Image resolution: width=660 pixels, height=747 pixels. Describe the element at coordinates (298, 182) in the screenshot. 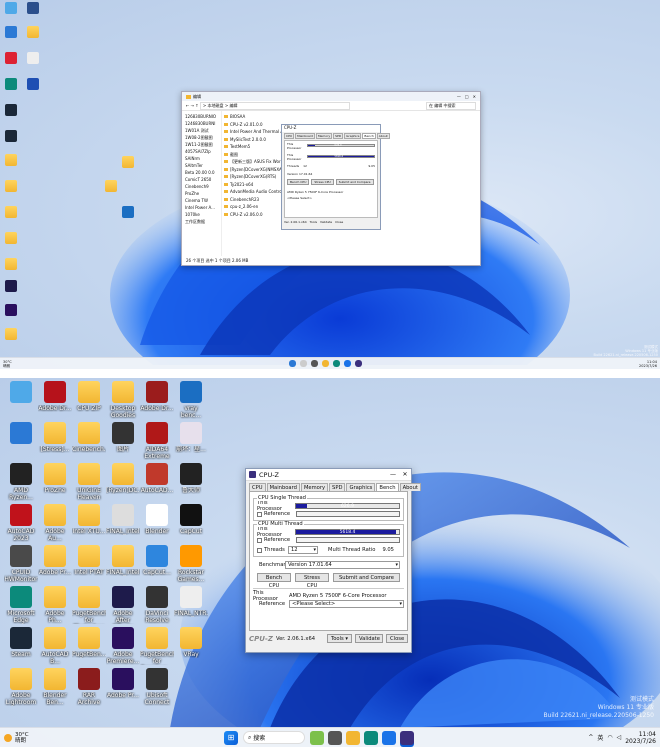

I see `mini-bench-button: Bench CPU` at that location.